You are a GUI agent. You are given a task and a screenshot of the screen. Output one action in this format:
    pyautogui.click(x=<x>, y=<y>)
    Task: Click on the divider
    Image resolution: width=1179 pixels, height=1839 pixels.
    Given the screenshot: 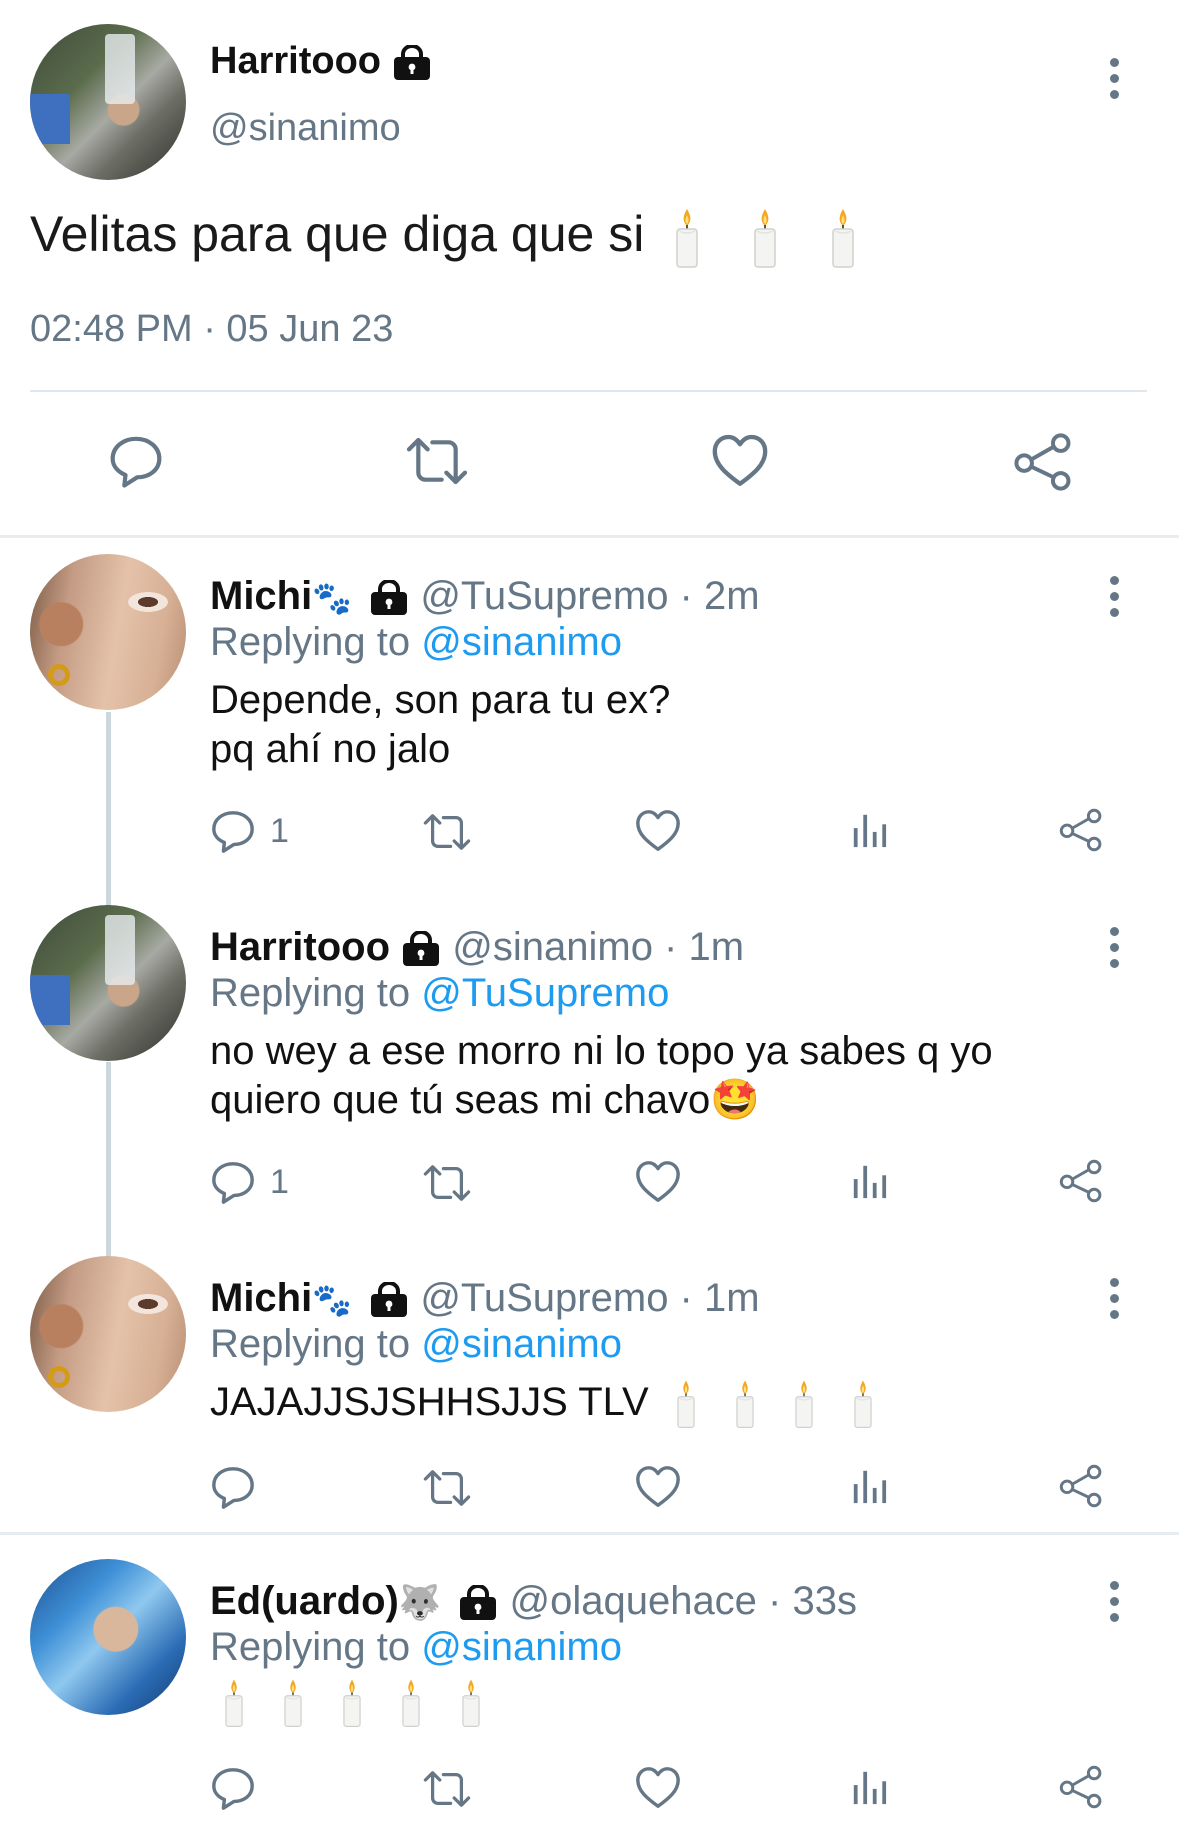 What is the action you would take?
    pyautogui.click(x=588, y=391)
    